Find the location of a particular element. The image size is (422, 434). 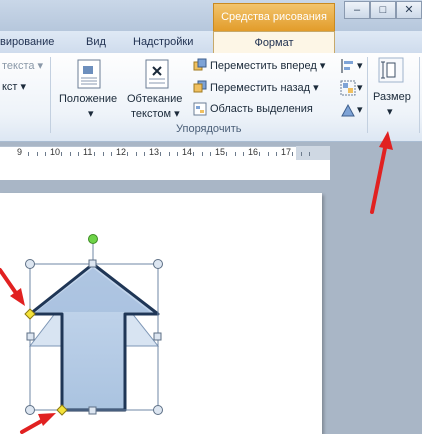

rotation-handle is located at coordinates (93, 239).